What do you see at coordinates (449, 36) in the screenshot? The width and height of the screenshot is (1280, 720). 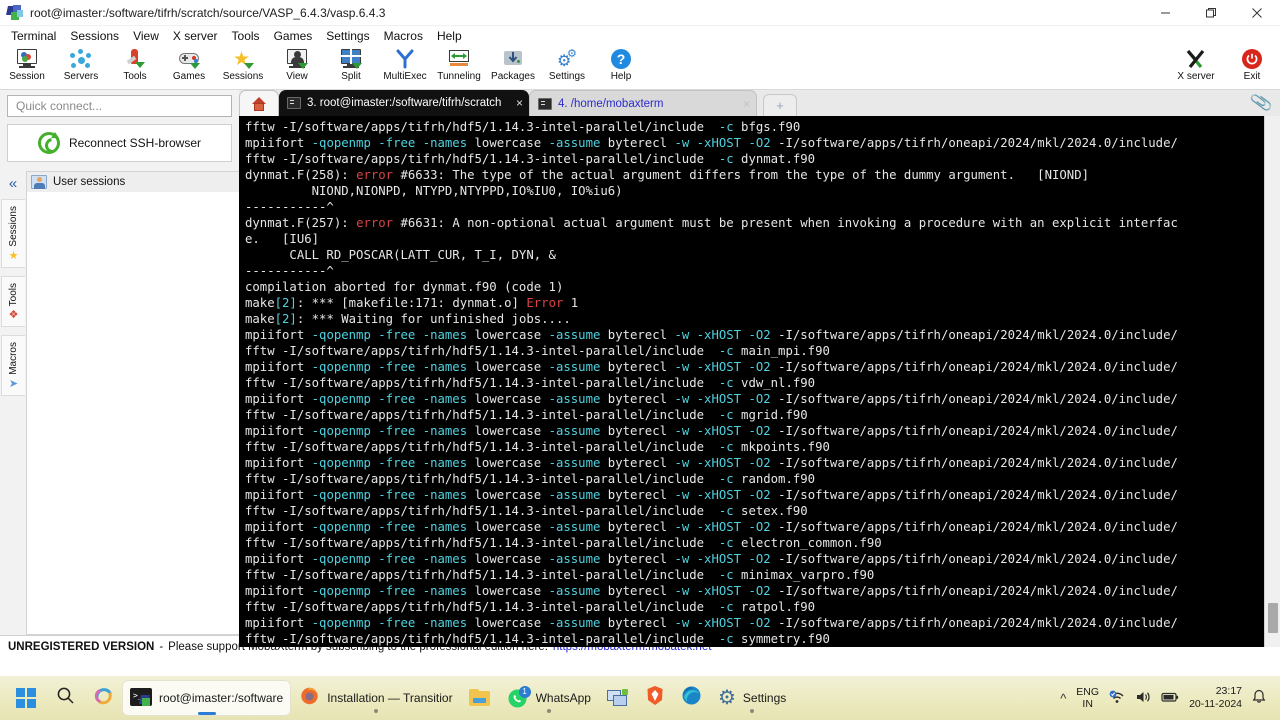 I see `menu-item-help: Help` at bounding box center [449, 36].